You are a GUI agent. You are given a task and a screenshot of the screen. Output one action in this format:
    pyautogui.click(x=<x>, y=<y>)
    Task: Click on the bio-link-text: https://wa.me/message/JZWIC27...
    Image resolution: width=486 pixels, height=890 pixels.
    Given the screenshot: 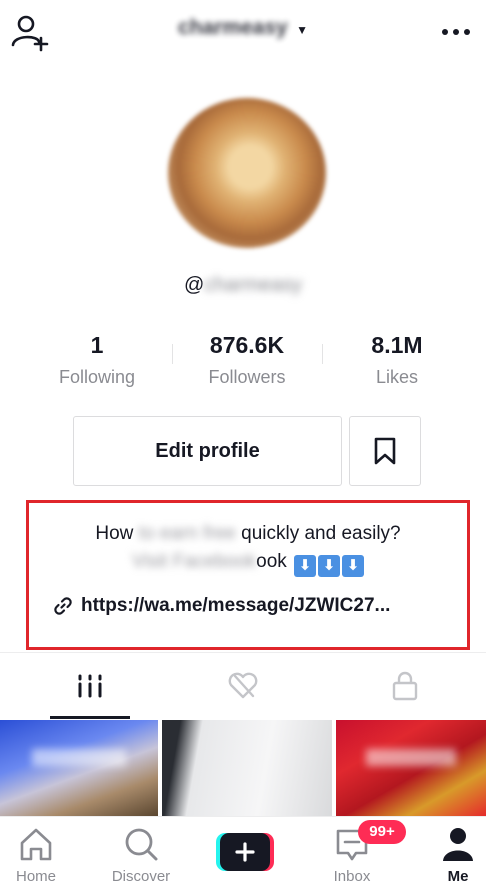 What is the action you would take?
    pyautogui.click(x=235, y=606)
    